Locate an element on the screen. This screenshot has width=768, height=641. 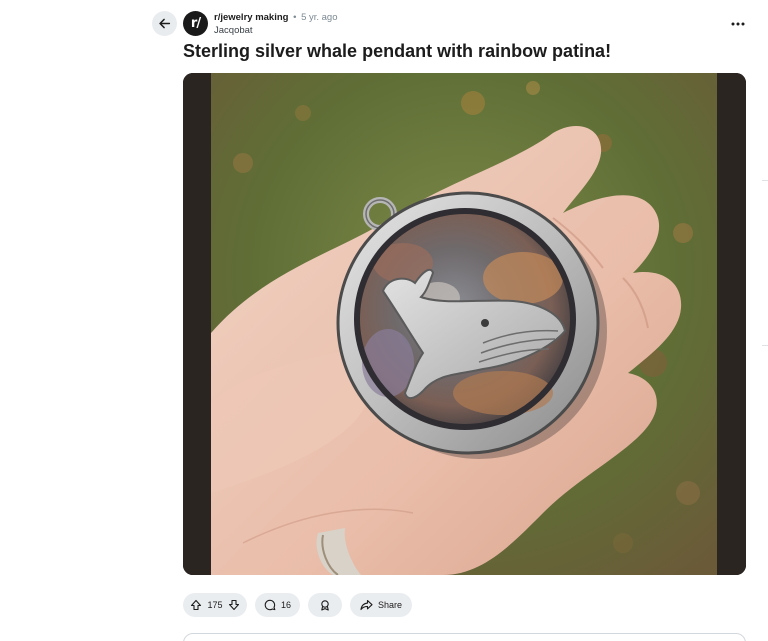
arrow-down-icon is located at coordinates (234, 605).